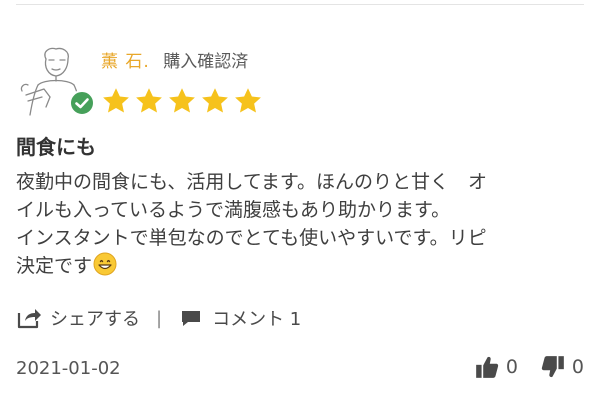  I want to click on purchase-verified-label: 購入確認済, so click(206, 62).